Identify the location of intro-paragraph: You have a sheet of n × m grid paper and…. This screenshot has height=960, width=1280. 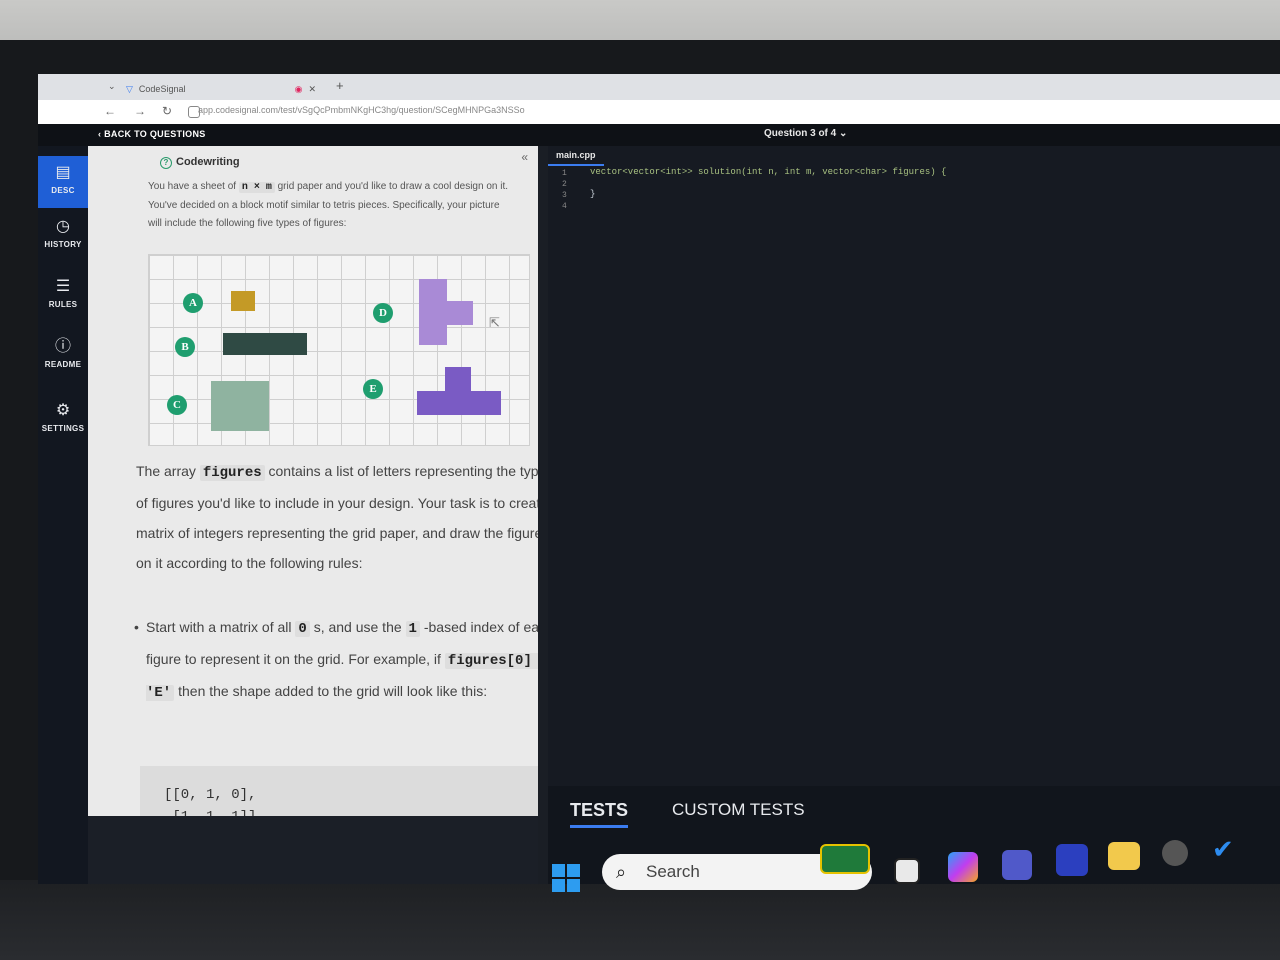
(328, 205).